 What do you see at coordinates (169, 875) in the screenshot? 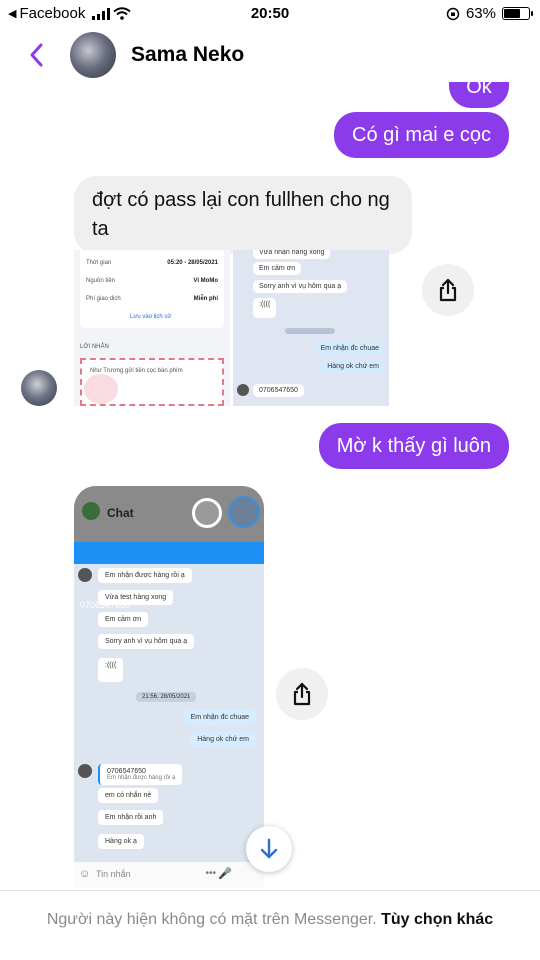
I see `mini-input-bar: ☺ Tin nhắn ••• 🎤` at bounding box center [169, 875].